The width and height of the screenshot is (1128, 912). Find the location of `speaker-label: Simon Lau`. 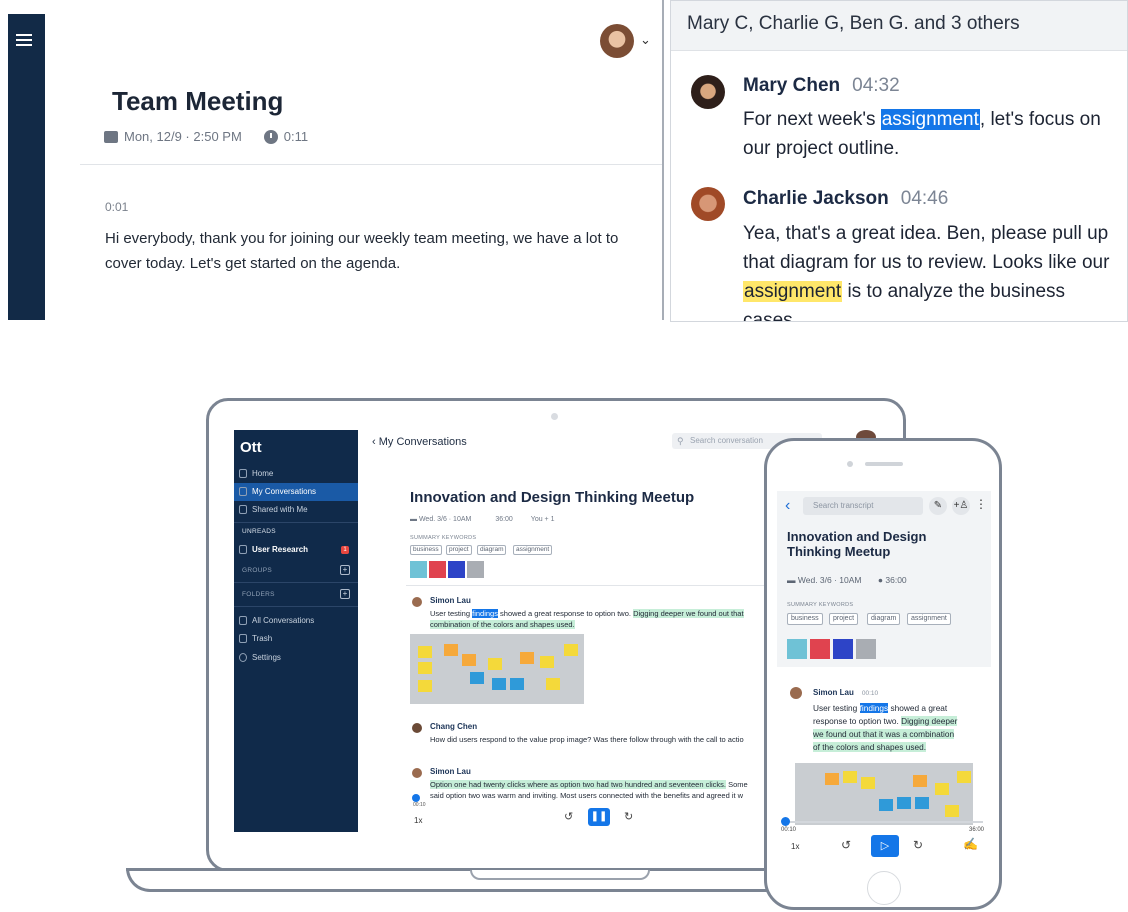

speaker-label: Simon Lau is located at coordinates (833, 692).